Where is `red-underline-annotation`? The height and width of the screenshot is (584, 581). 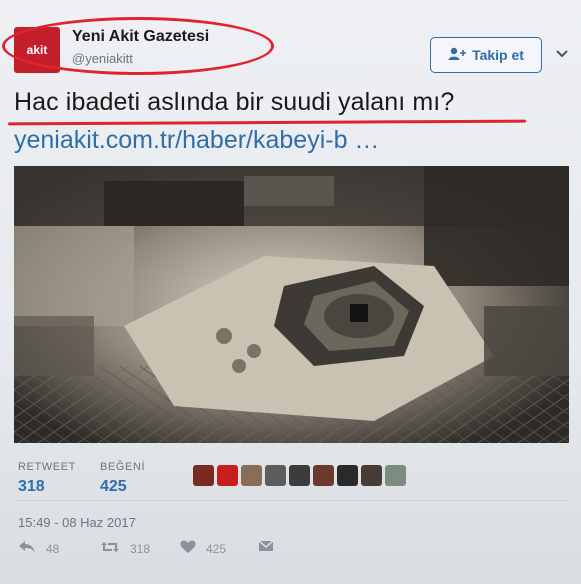
red-underline-annotation is located at coordinates (267, 122).